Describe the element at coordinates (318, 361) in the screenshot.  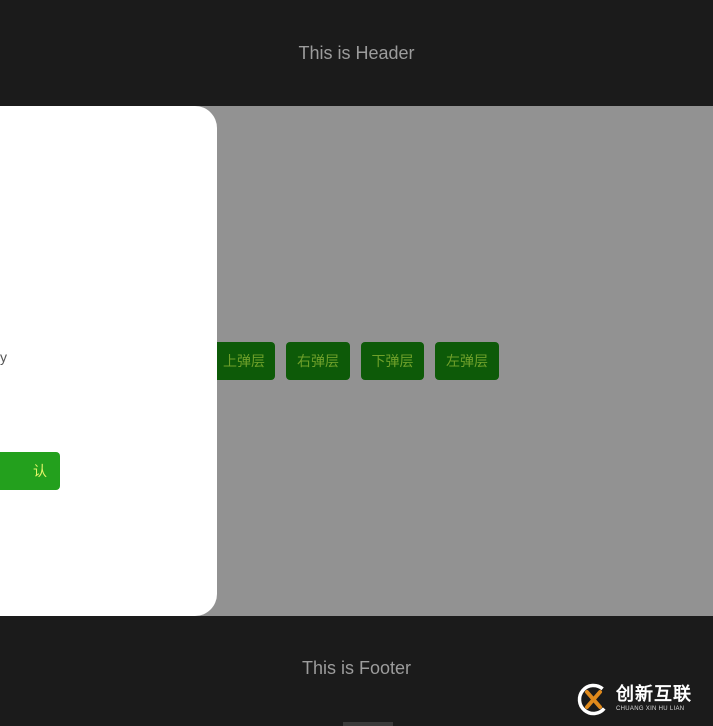
I see `popup-right-button: 右弹层` at that location.